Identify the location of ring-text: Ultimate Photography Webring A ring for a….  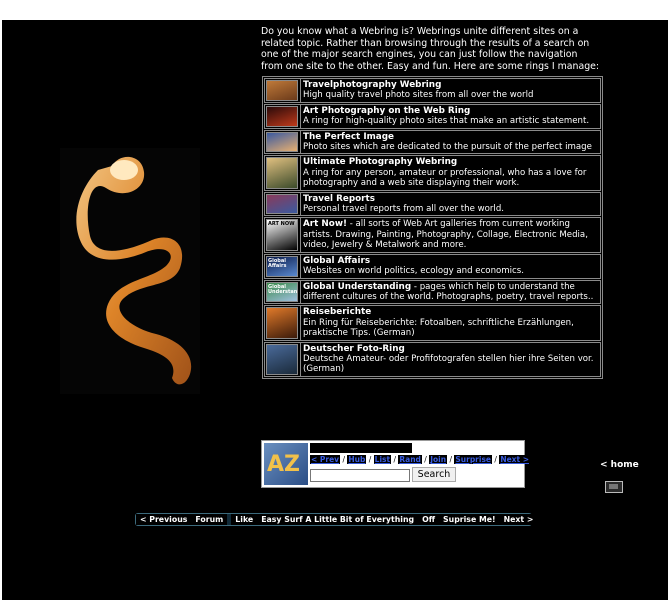
(450, 173).